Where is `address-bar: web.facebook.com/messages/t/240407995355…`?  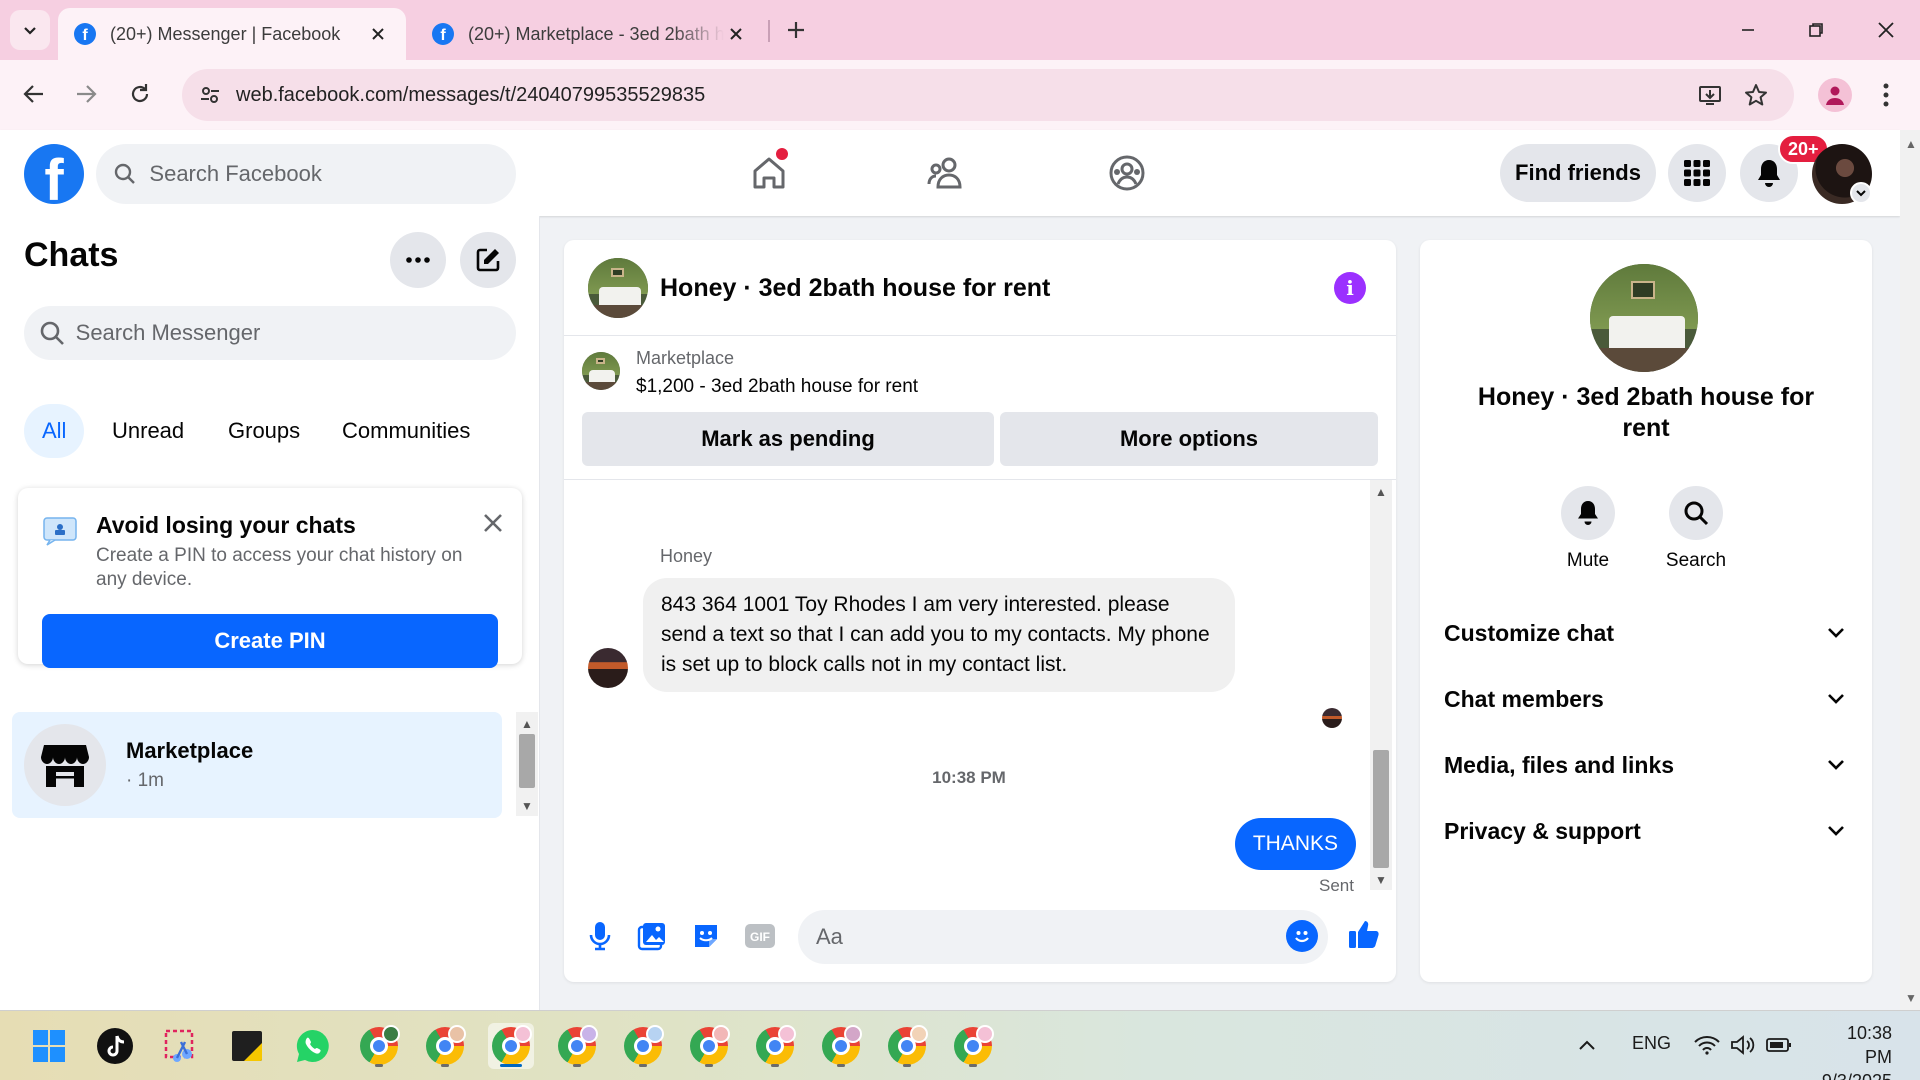
address-bar: web.facebook.com/messages/t/240407995355… is located at coordinates (988, 95).